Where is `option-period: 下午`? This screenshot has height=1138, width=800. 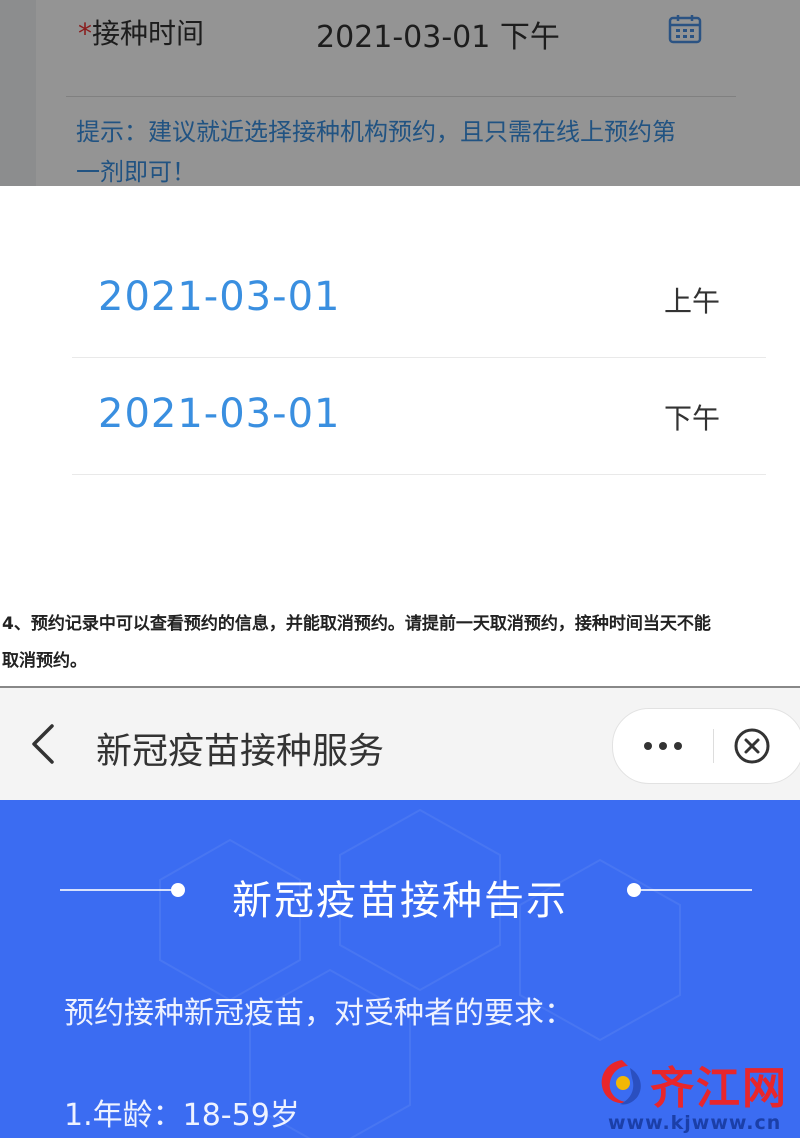 option-period: 下午 is located at coordinates (691, 418).